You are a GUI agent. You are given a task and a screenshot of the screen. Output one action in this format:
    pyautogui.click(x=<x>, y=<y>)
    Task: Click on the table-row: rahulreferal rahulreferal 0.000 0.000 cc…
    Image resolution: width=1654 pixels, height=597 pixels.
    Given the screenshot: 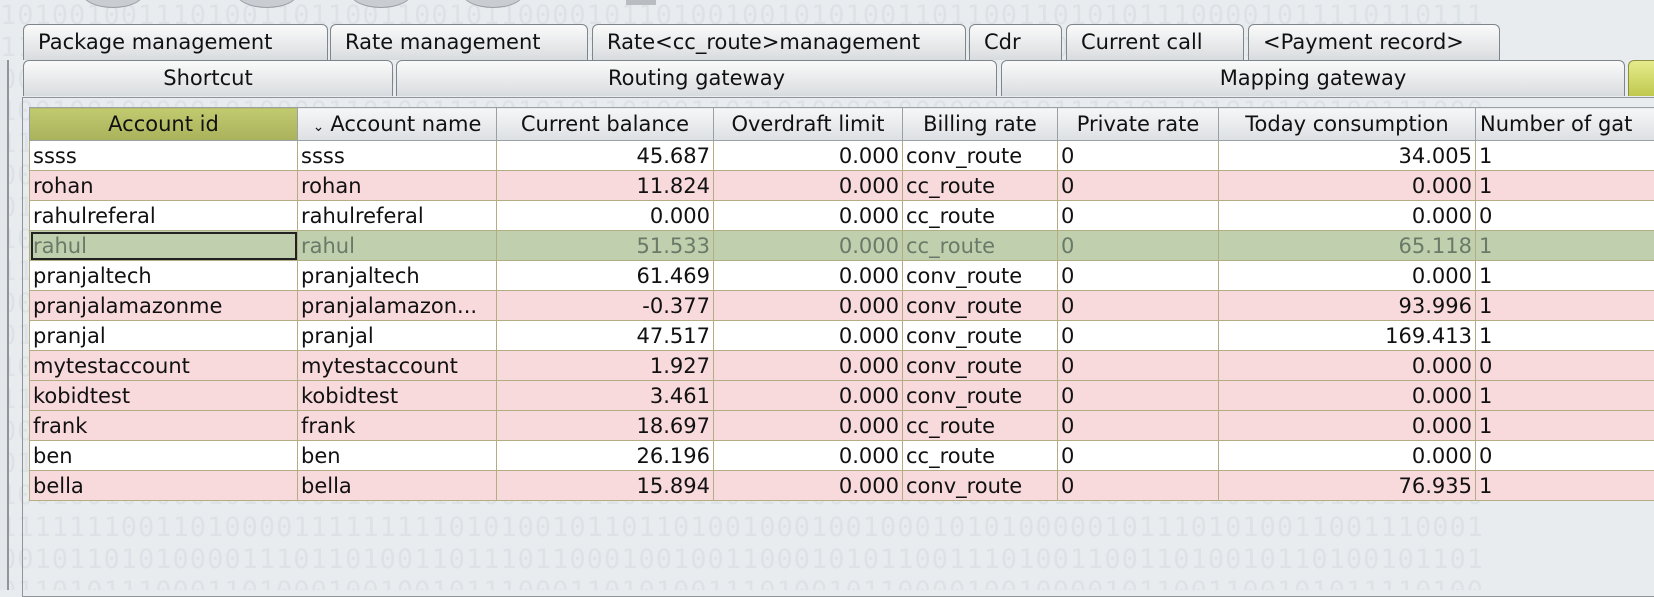 What is the action you would take?
    pyautogui.click(x=842, y=216)
    